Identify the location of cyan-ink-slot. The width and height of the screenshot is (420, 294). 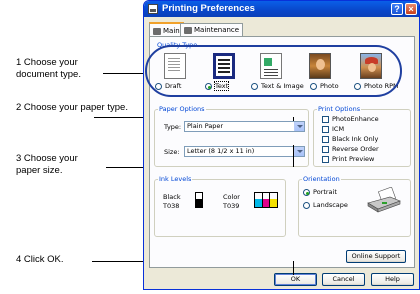
(259, 200).